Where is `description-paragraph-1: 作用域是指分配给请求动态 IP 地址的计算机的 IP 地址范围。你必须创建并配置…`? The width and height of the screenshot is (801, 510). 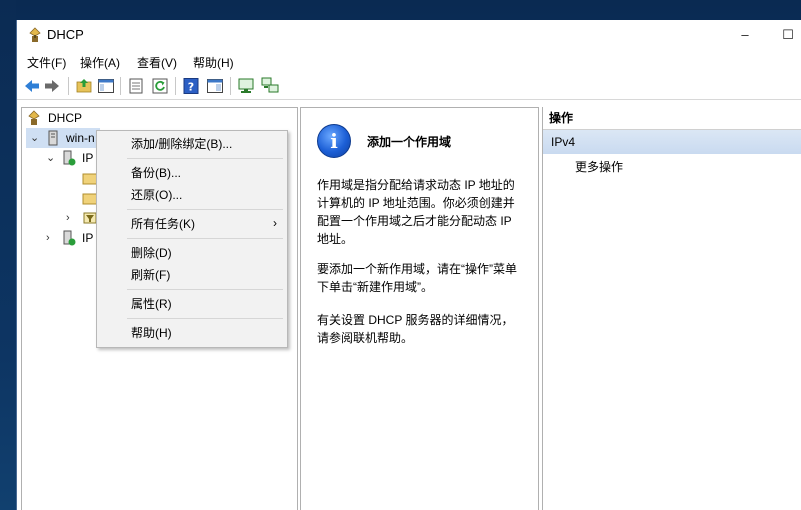 description-paragraph-1: 作用域是指分配给请求动态 IP 地址的计算机的 IP 地址范围。你必须创建并配置… is located at coordinates (416, 212).